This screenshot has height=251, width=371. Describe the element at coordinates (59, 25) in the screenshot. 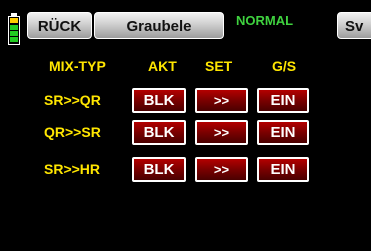

I see `back-button: RÜCK` at that location.